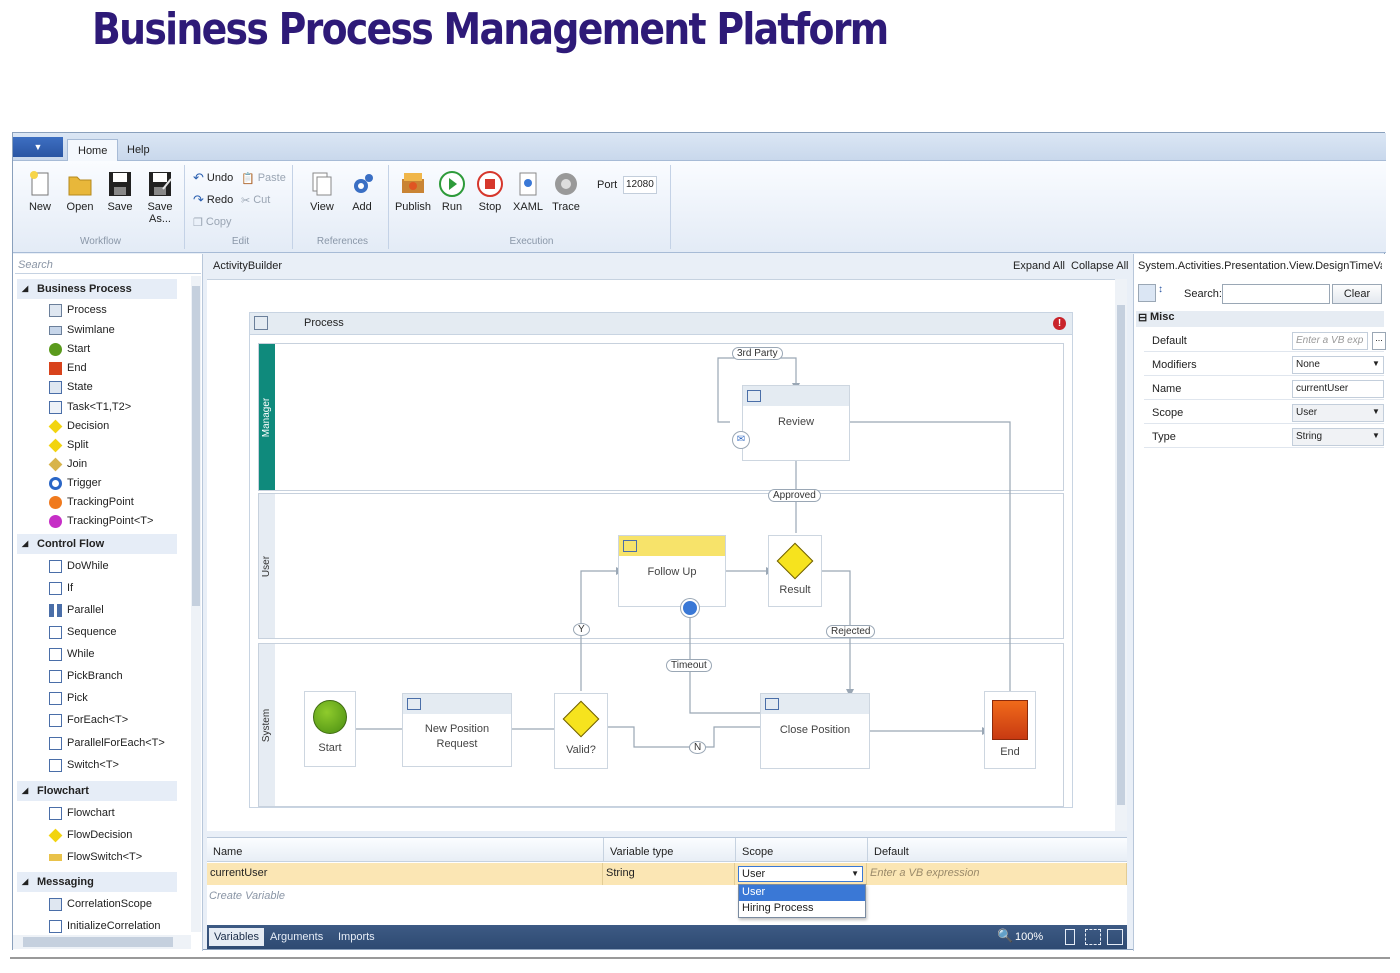 The height and width of the screenshot is (973, 1400). Describe the element at coordinates (120, 191) in the screenshot. I see `save-button: Save` at that location.